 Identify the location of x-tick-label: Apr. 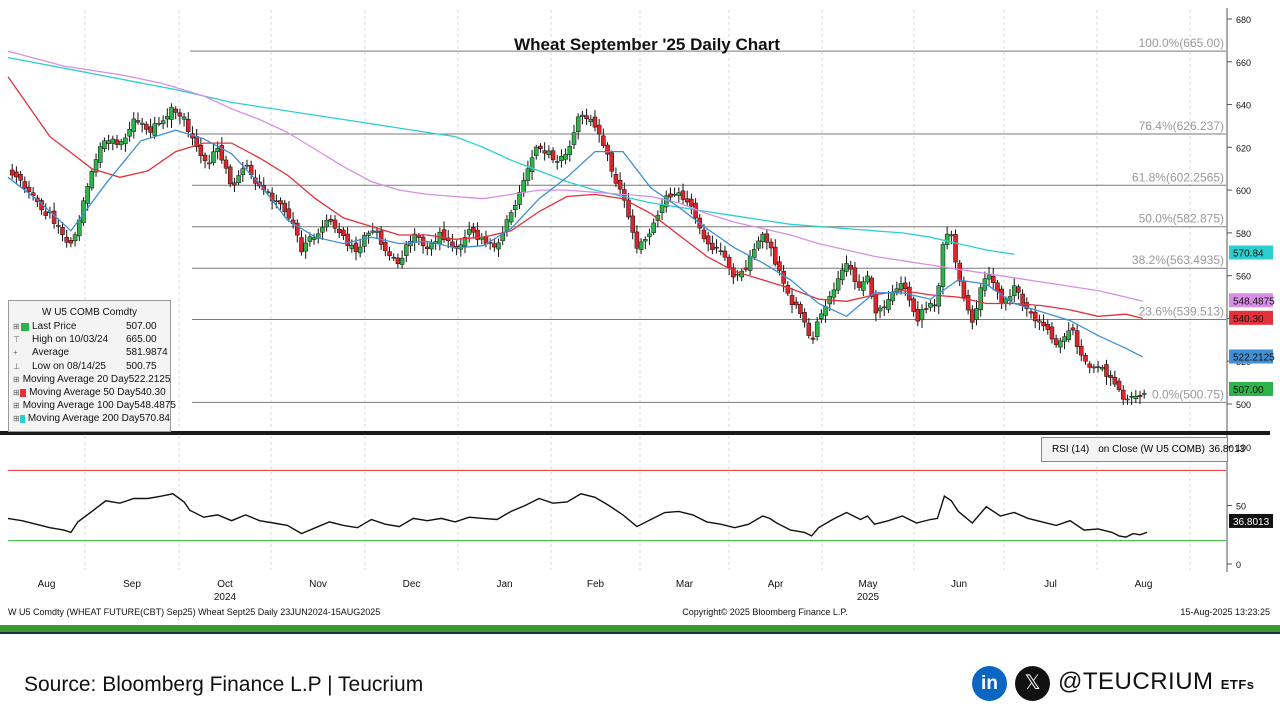
(776, 584).